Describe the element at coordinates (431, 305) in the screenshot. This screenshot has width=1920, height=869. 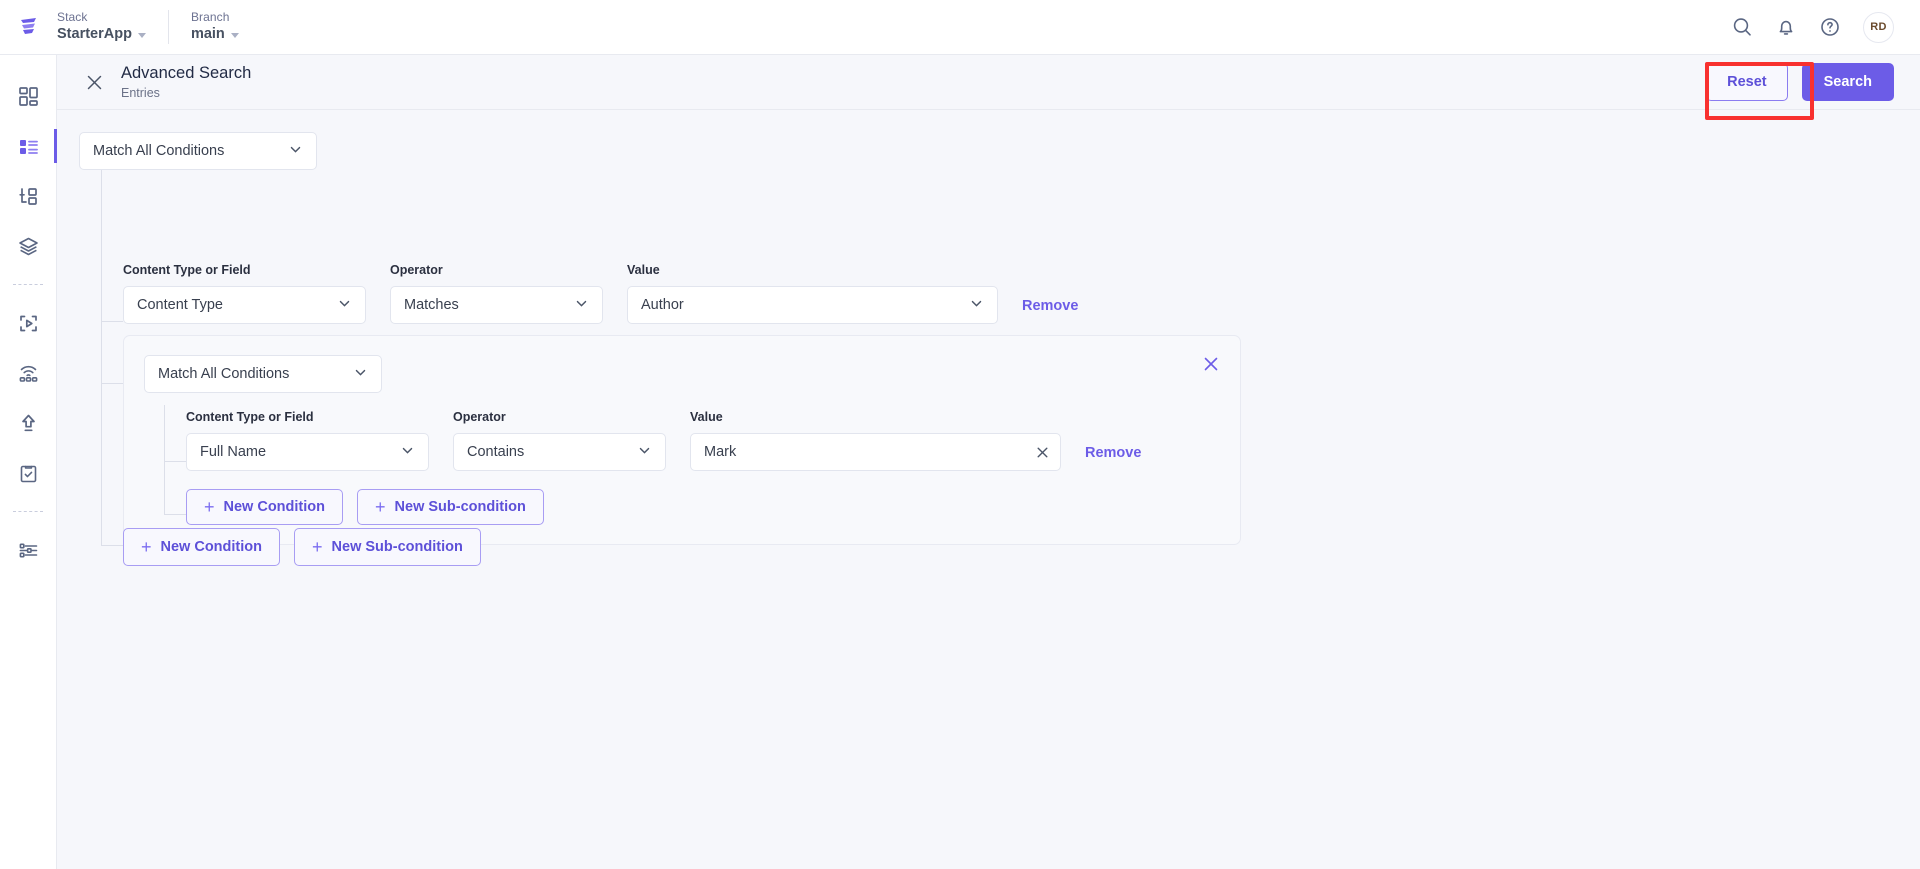
I see `root-operator-value: Matches` at that location.